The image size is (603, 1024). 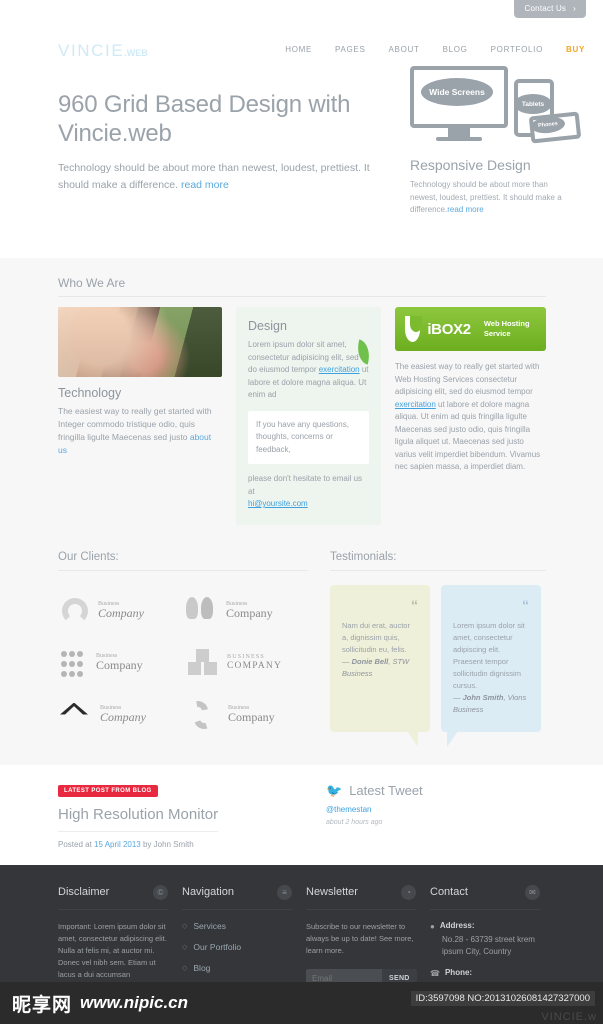 I want to click on nav-item-buy: BUY, so click(x=575, y=49).